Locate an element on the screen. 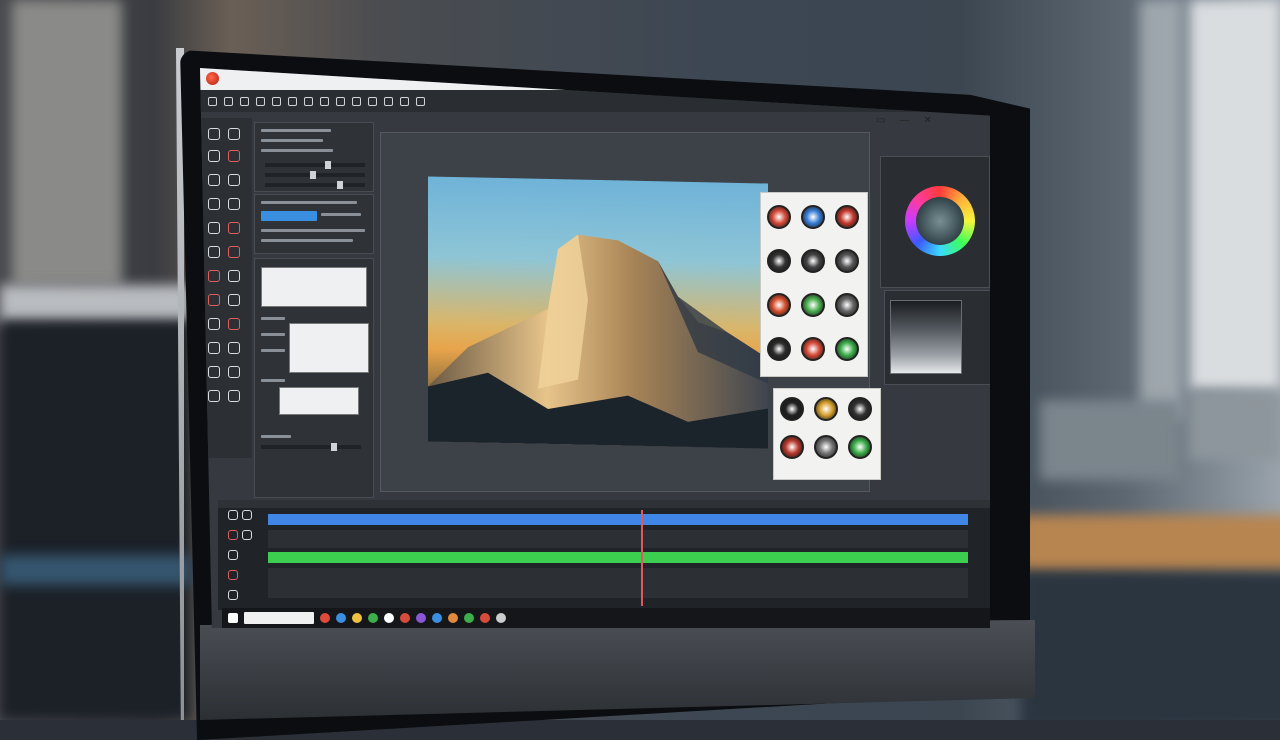 The height and width of the screenshot is (740, 1280). sticker-heart-gold-icon is located at coordinates (826, 409).